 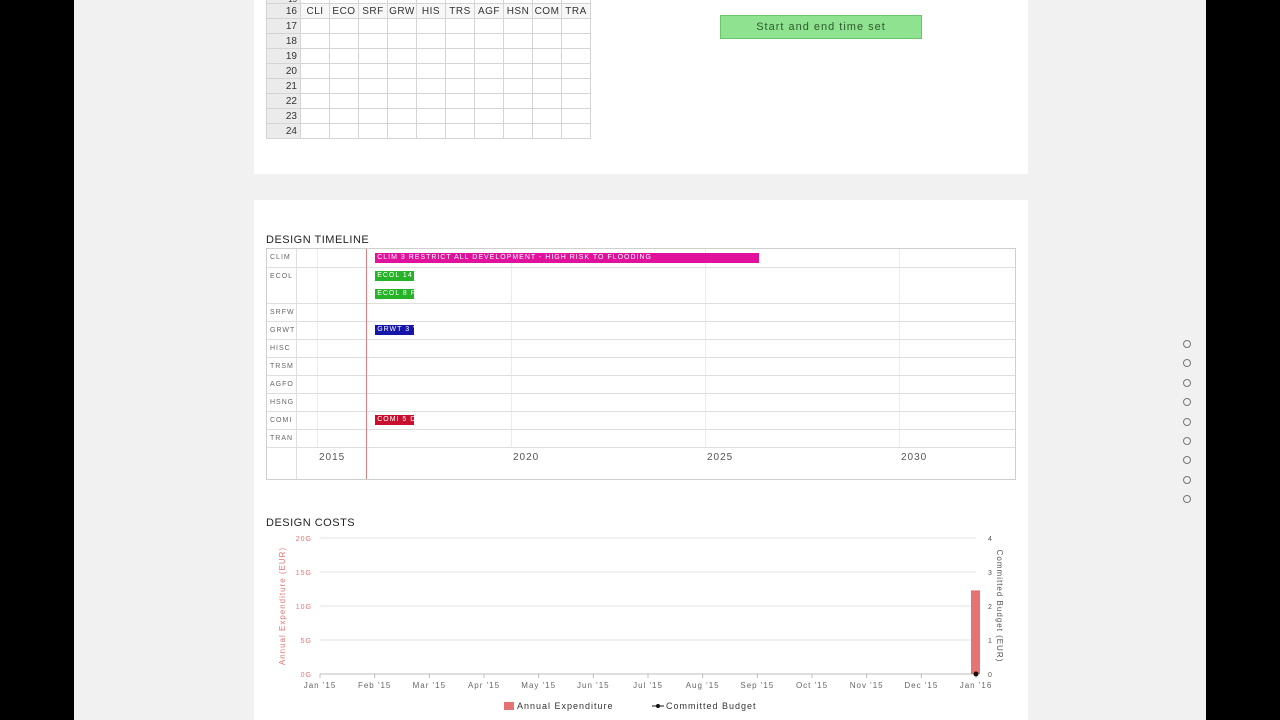 What do you see at coordinates (547, 11) in the screenshot?
I see `grid-column-header: COM` at bounding box center [547, 11].